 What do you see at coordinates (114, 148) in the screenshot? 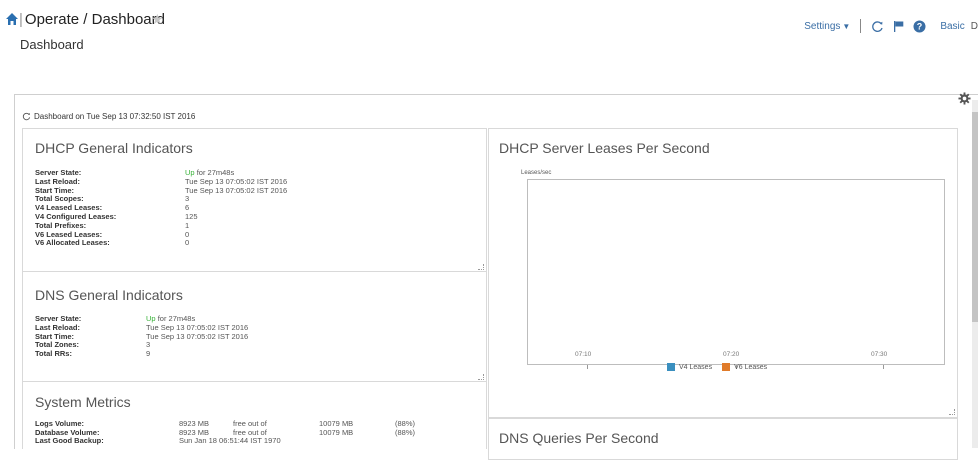
I see `panel-title: DHCP General Indicators` at bounding box center [114, 148].